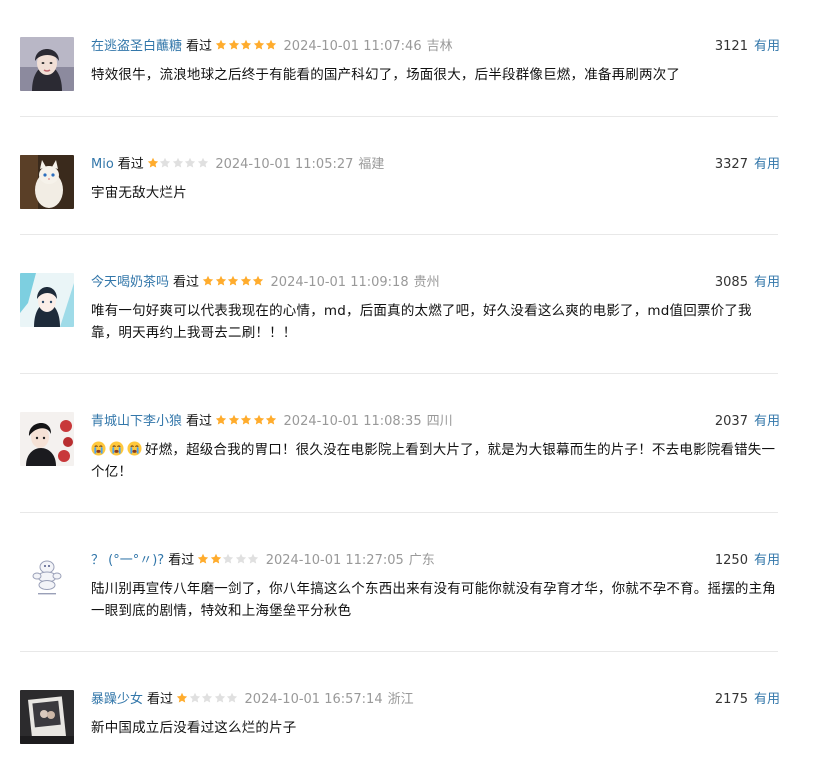 Image resolution: width=832 pixels, height=761 pixels. I want to click on vote-area: 2175 有用, so click(747, 700).